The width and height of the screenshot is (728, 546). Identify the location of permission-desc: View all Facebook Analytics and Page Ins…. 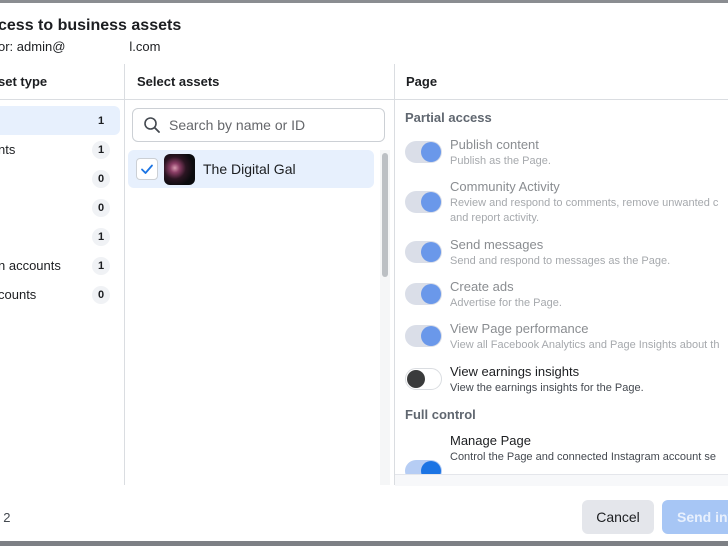
(585, 345).